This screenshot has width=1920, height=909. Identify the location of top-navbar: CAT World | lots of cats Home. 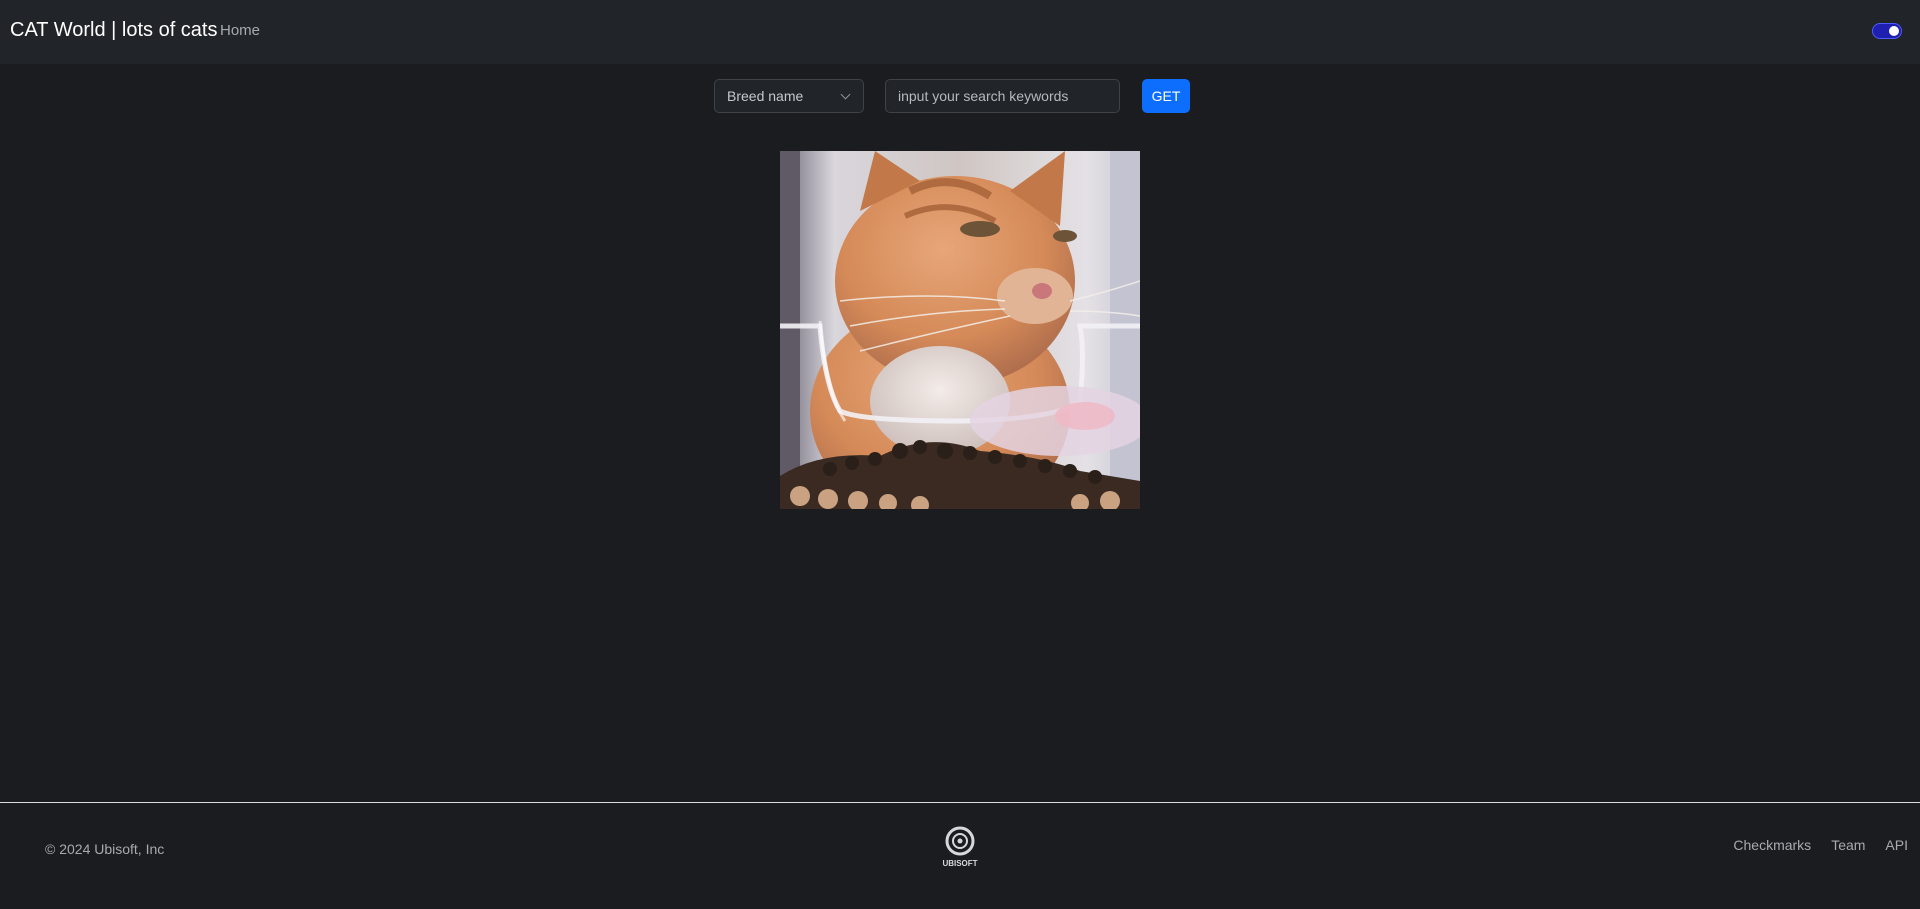
(960, 32).